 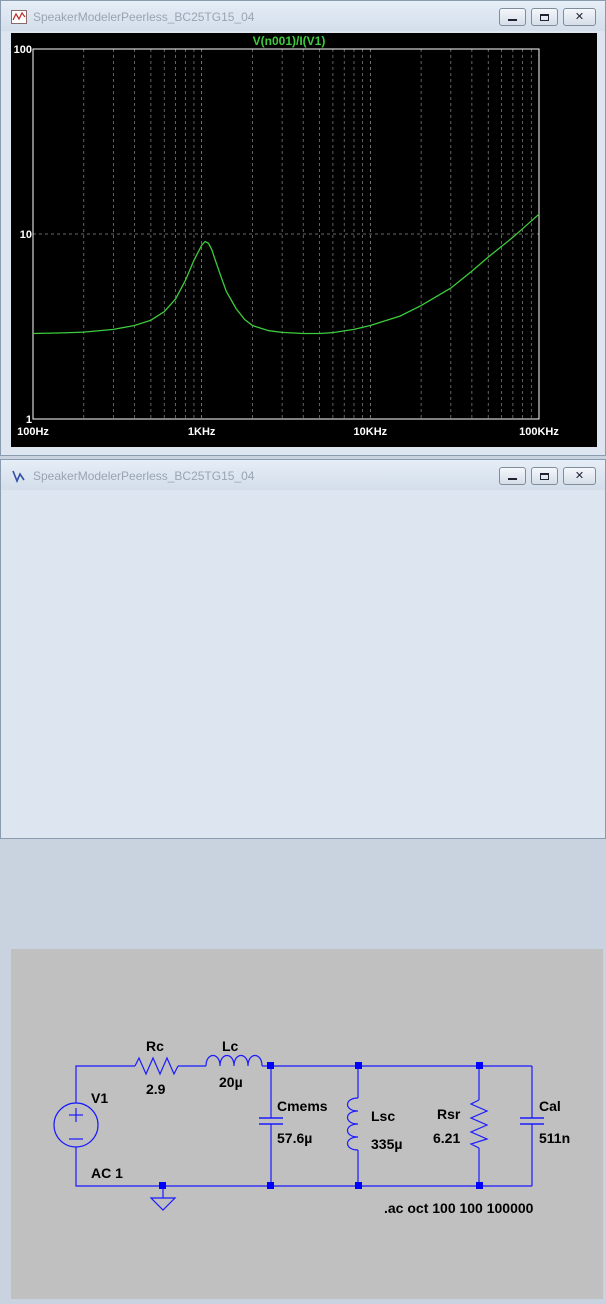 What do you see at coordinates (479, 1124) in the screenshot?
I see `resistor-rsr-symbol` at bounding box center [479, 1124].